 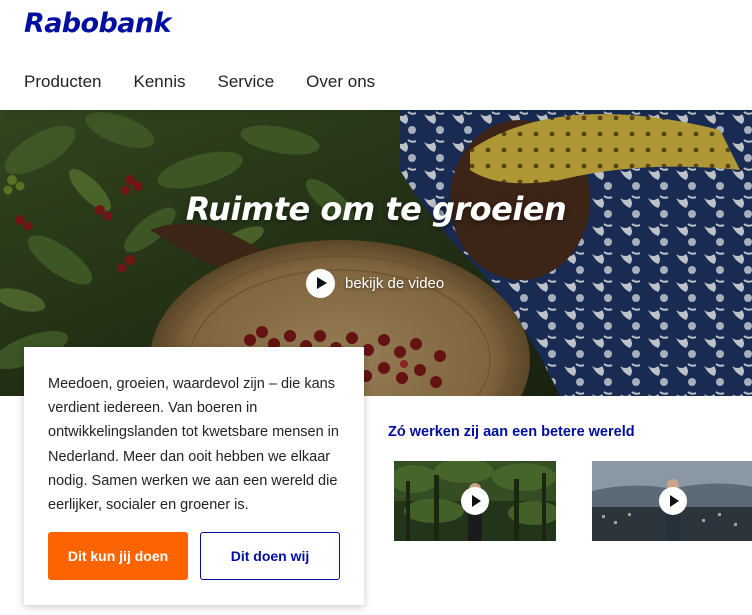 What do you see at coordinates (63, 82) in the screenshot?
I see `nav-item-producten: Producten` at bounding box center [63, 82].